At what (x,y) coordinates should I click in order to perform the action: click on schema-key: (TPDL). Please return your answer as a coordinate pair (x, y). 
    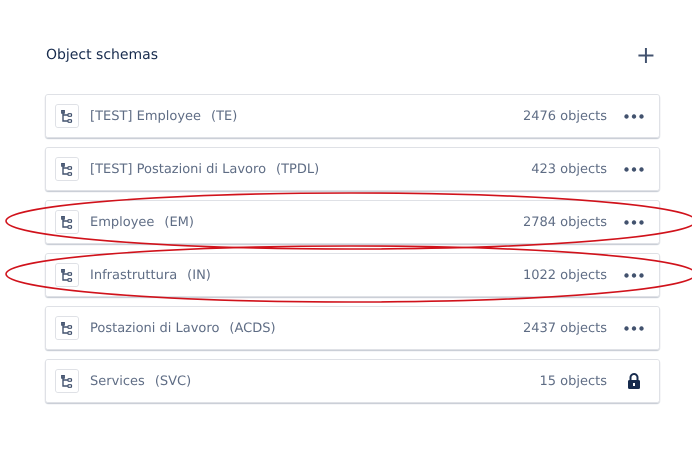
    Looking at the image, I should click on (298, 169).